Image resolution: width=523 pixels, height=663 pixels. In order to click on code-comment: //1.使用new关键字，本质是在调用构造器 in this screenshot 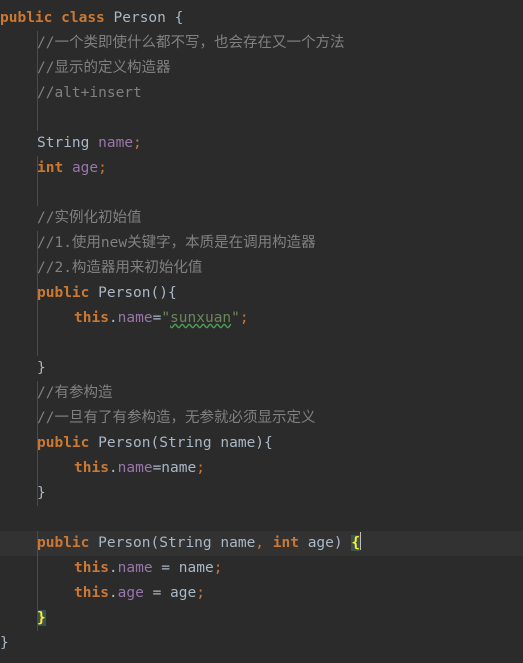, I will do `click(176, 243)`.